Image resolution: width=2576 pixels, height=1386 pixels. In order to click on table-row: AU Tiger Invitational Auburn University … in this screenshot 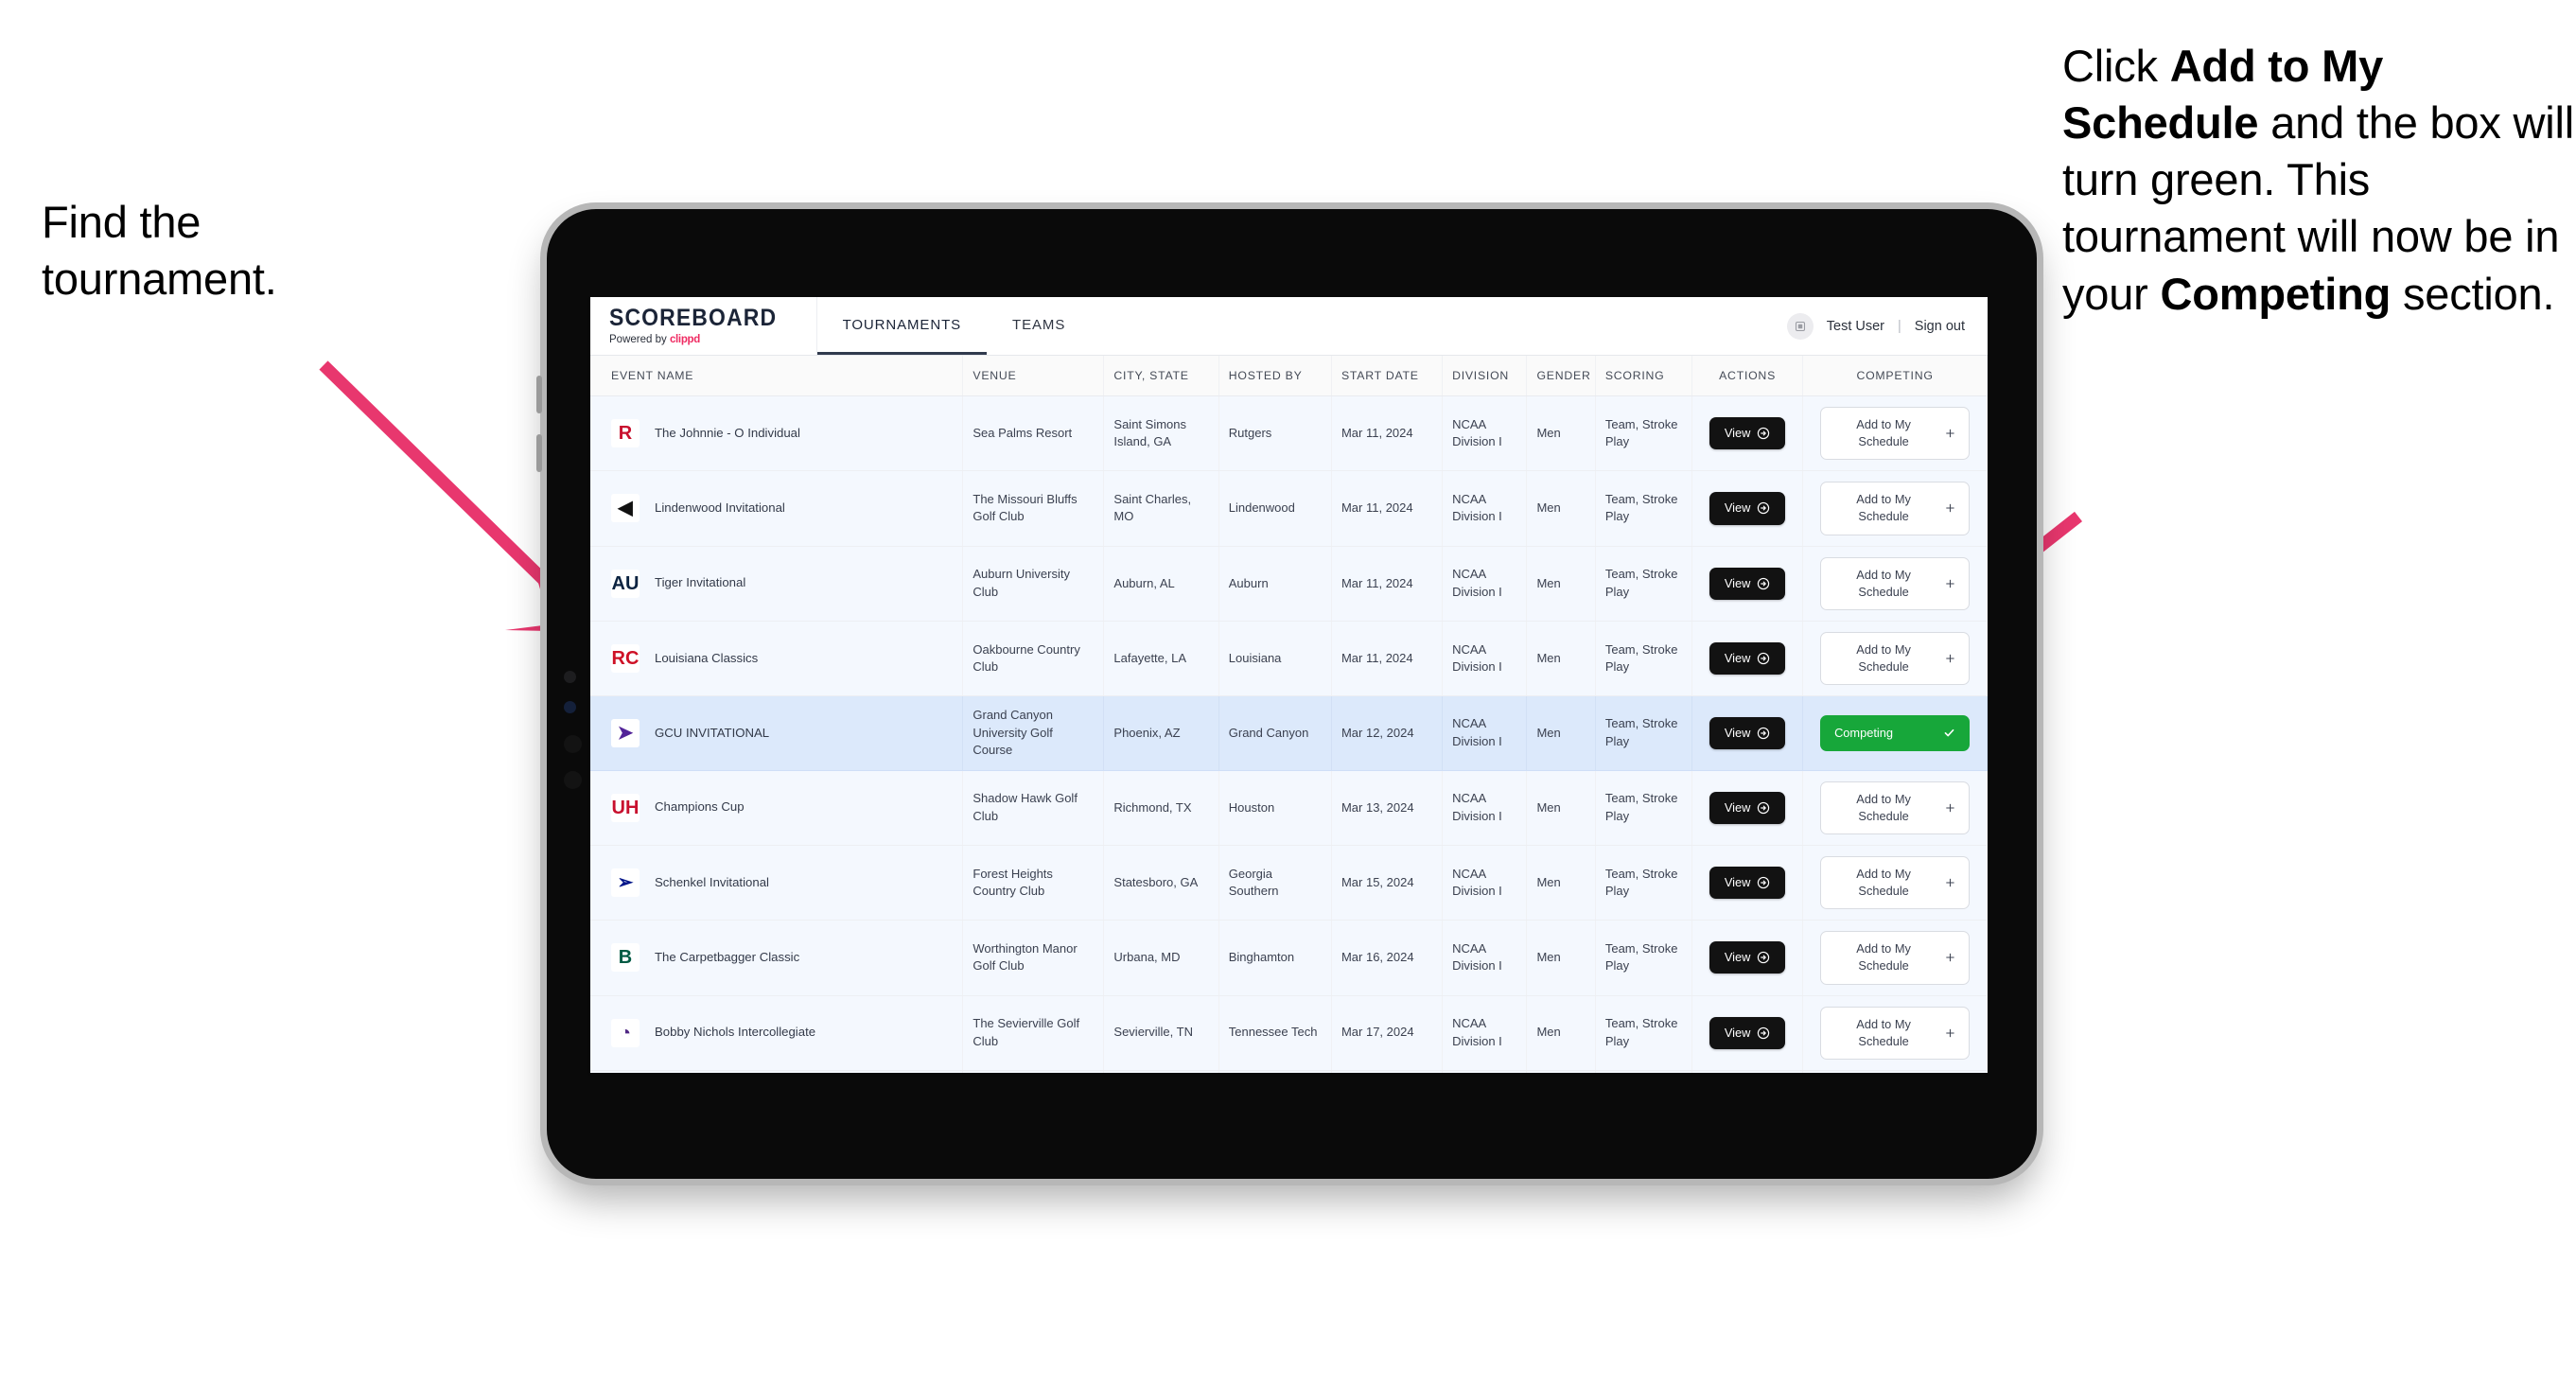, I will do `click(1289, 584)`.